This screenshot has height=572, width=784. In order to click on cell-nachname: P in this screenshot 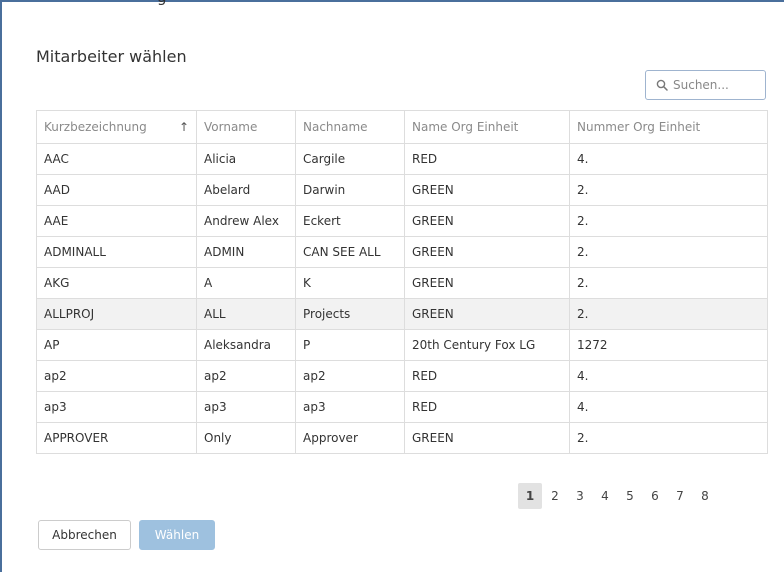, I will do `click(350, 345)`.